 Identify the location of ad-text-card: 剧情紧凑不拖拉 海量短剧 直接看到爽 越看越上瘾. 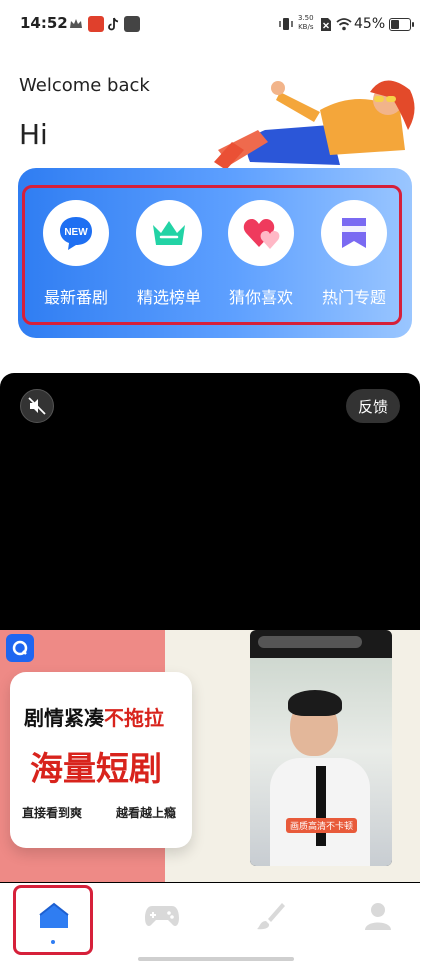
(101, 760).